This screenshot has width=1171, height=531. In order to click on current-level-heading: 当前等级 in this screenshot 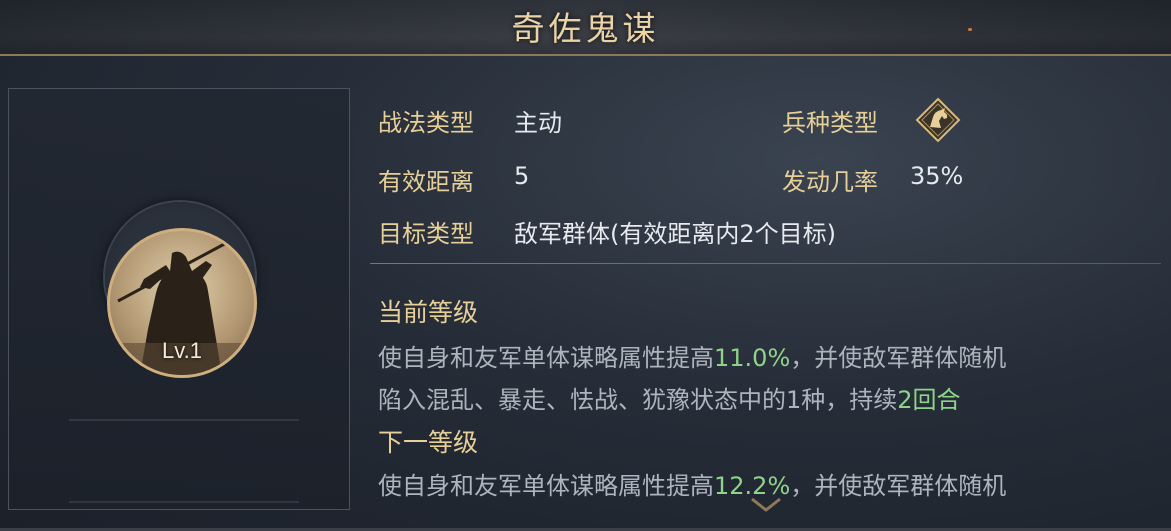, I will do `click(428, 312)`.